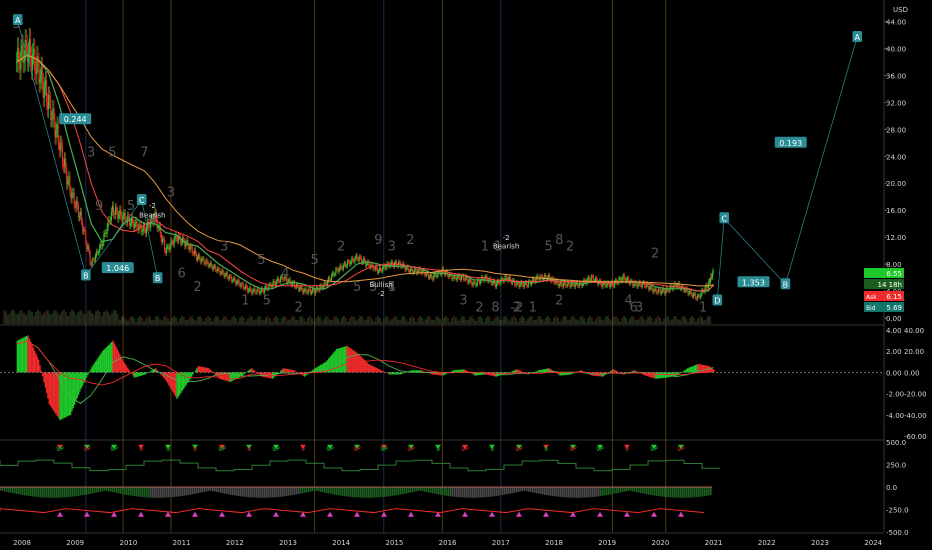 This screenshot has height=550, width=932. What do you see at coordinates (182, 543) in the screenshot?
I see `x-tick-label: 2011` at bounding box center [182, 543].